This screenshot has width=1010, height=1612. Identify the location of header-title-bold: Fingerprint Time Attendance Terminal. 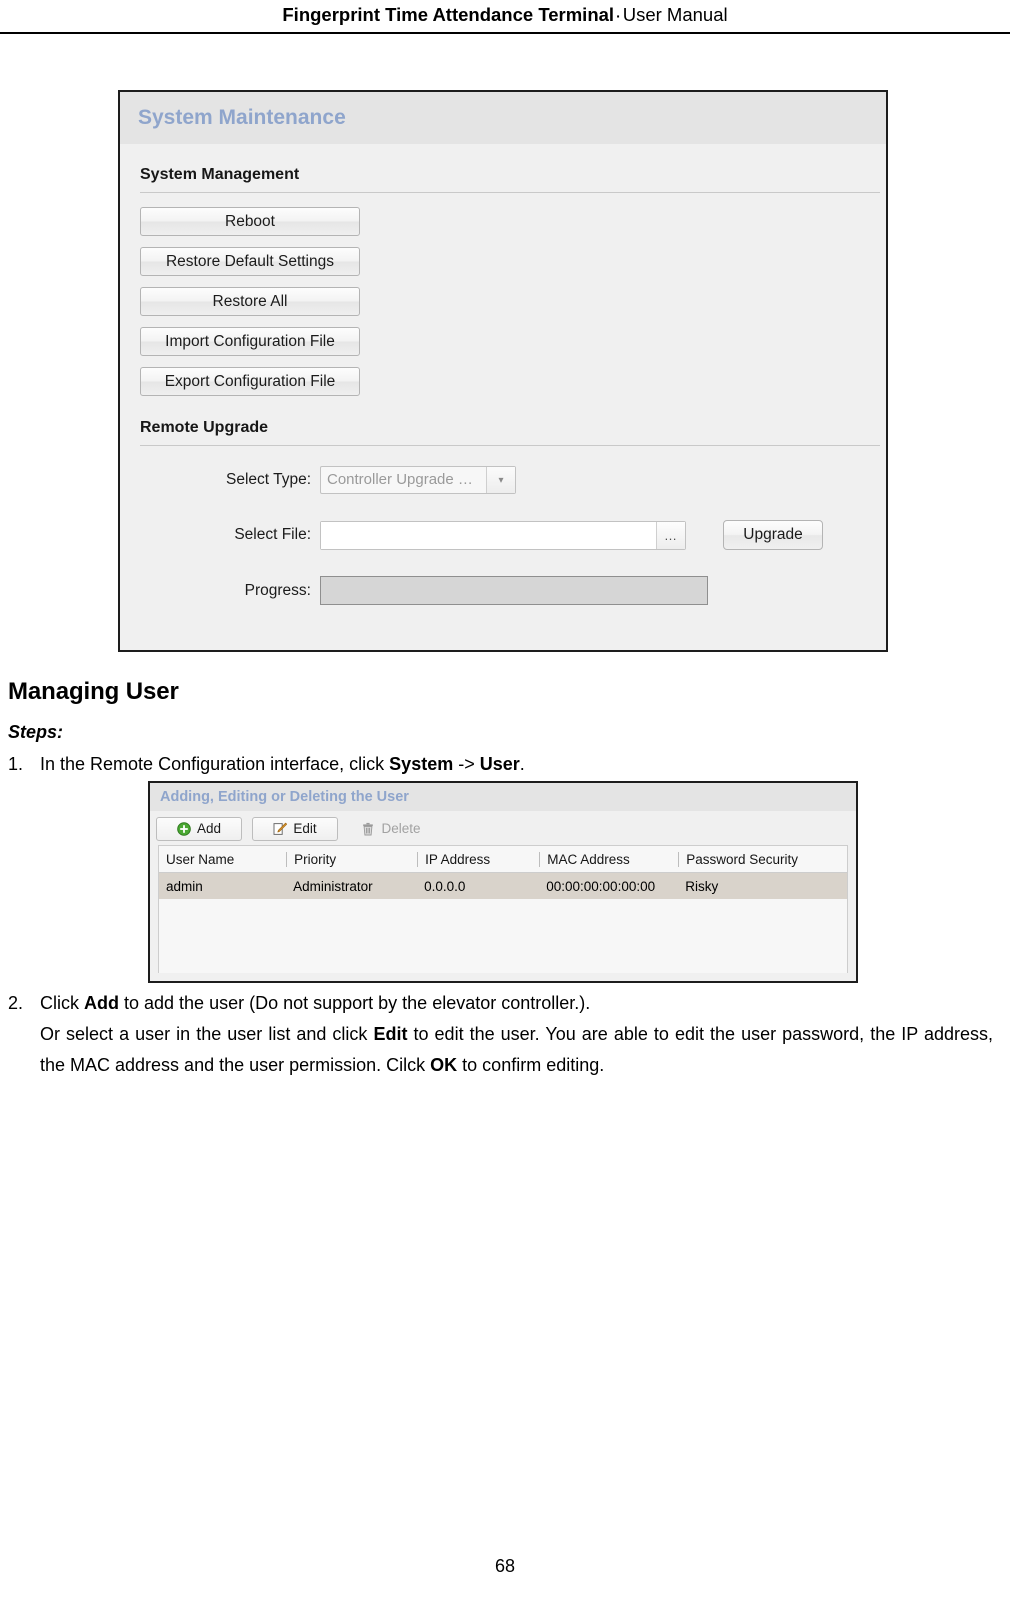
(448, 14).